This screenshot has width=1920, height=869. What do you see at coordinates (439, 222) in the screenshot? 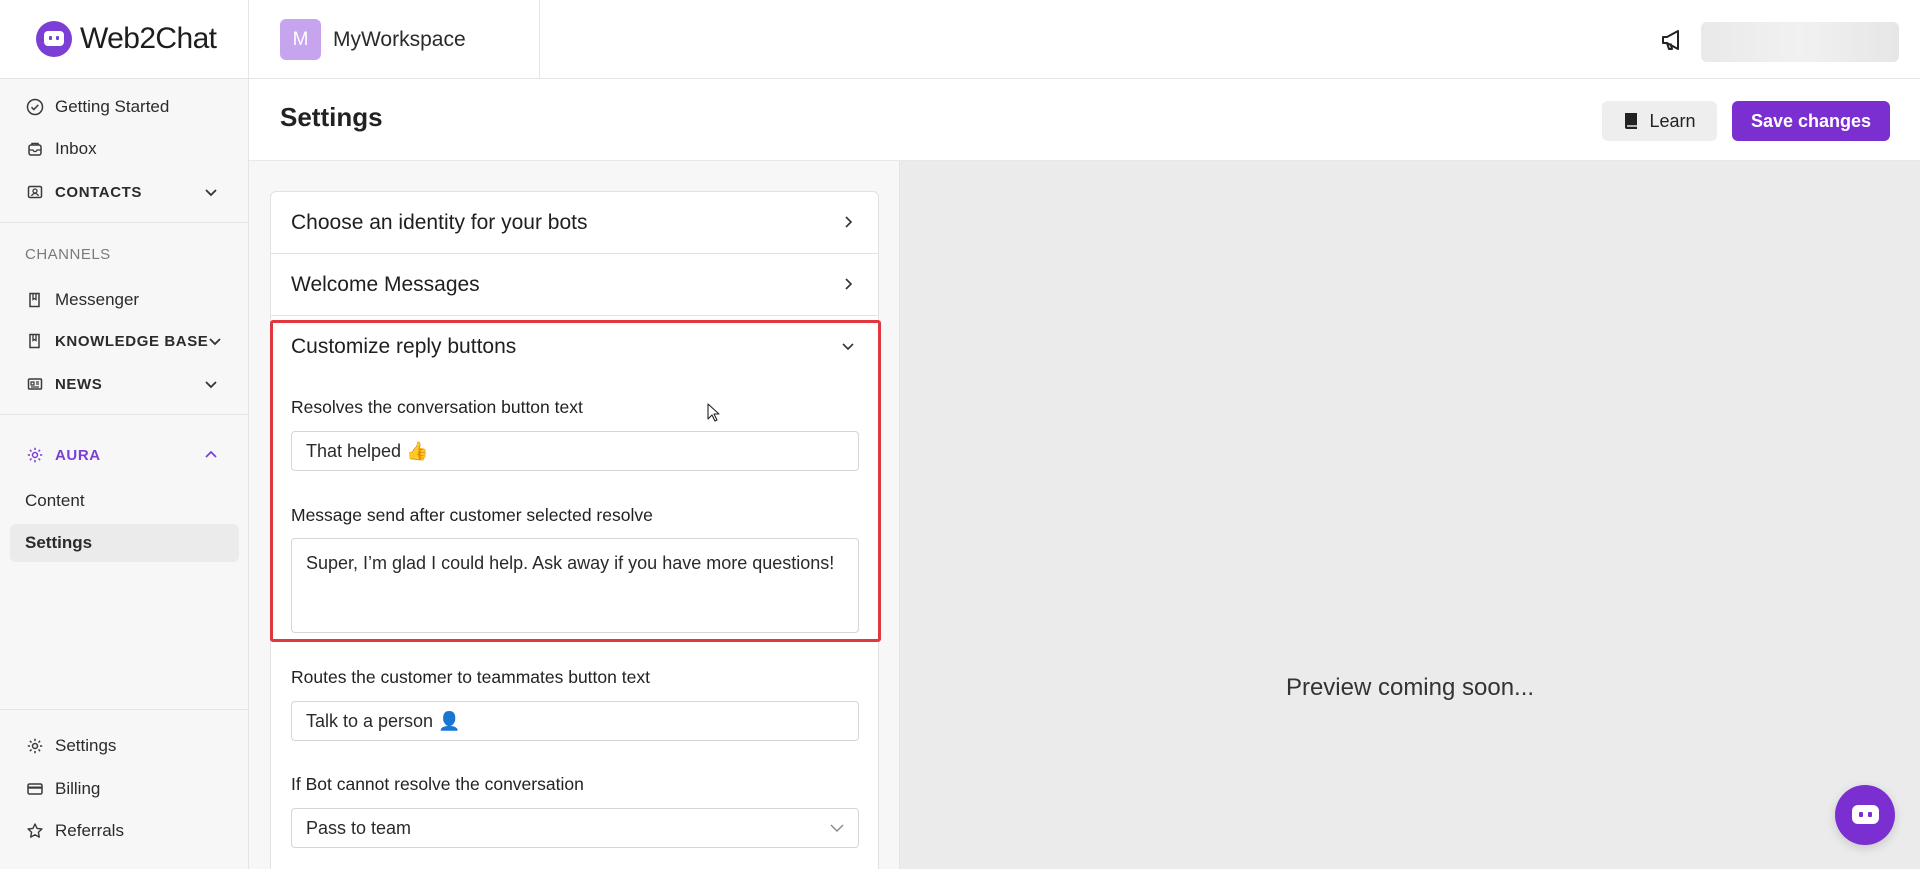
I see `accordion-title: Choose an identity for your bots` at bounding box center [439, 222].